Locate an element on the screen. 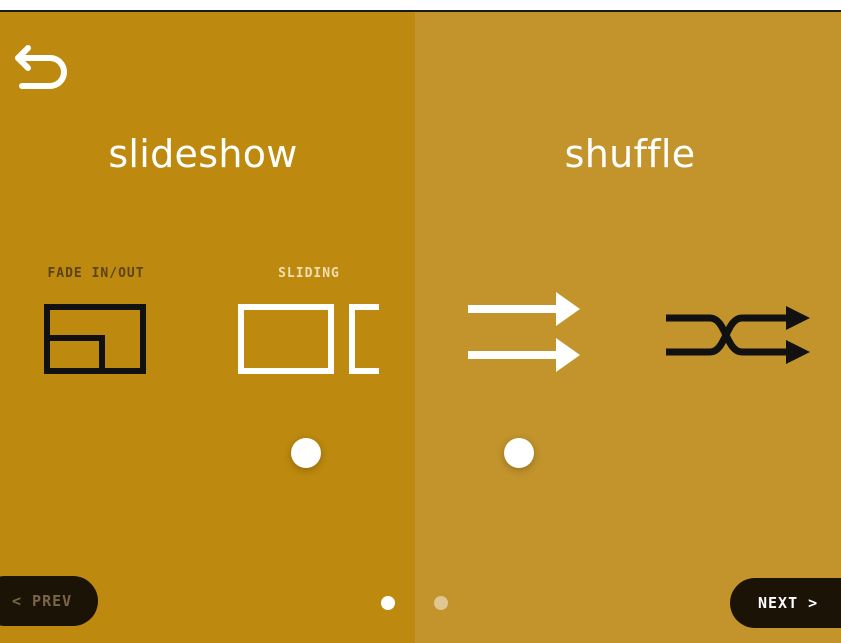 Image resolution: width=841 pixels, height=643 pixels. fade-in-out-icon is located at coordinates (95, 339).